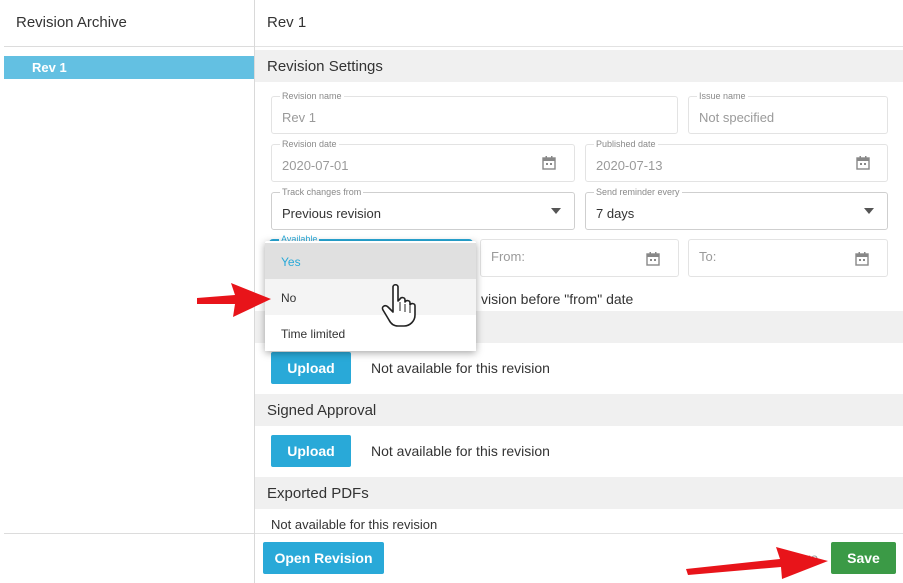 The image size is (903, 583). I want to click on to-date-field: To:, so click(788, 258).